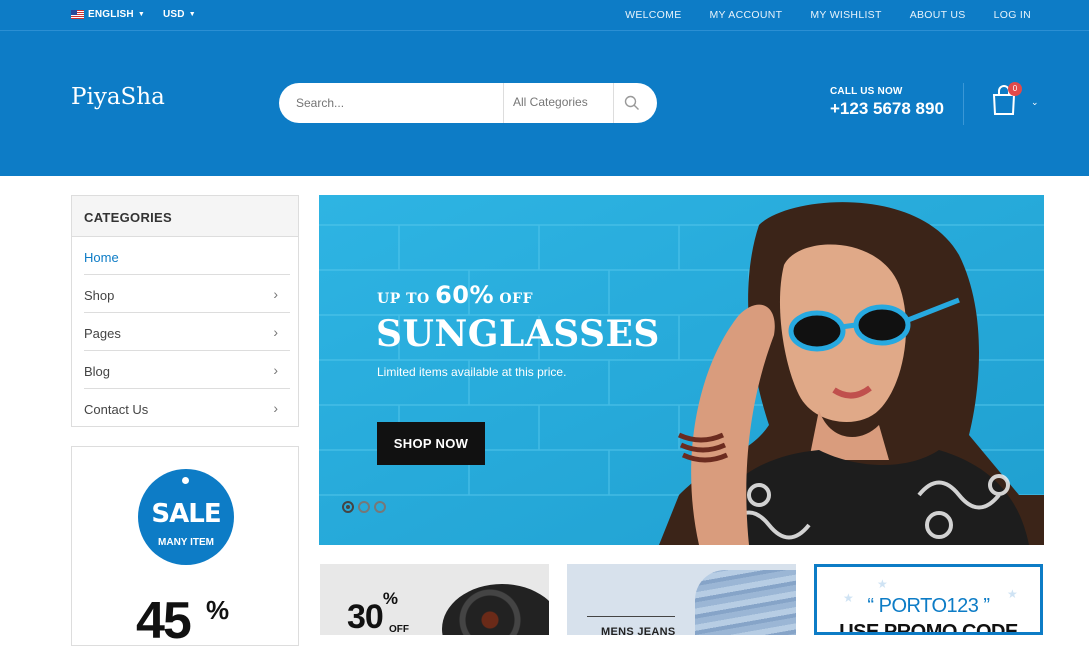  I want to click on welcome-link: WELCOME, so click(653, 15).